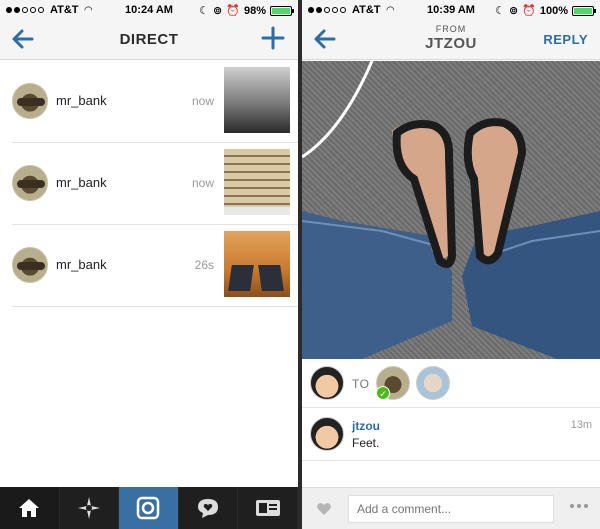  I want to click on tab-activity, so click(209, 508).